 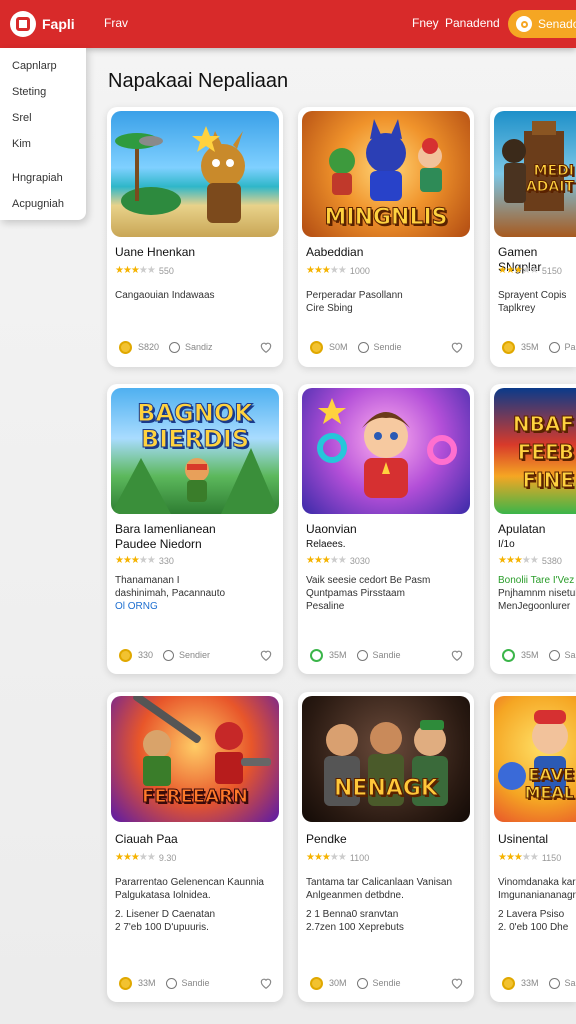 What do you see at coordinates (352, 914) in the screenshot?
I see `desc-line: 2 1 Benna0 sranvtan` at bounding box center [352, 914].